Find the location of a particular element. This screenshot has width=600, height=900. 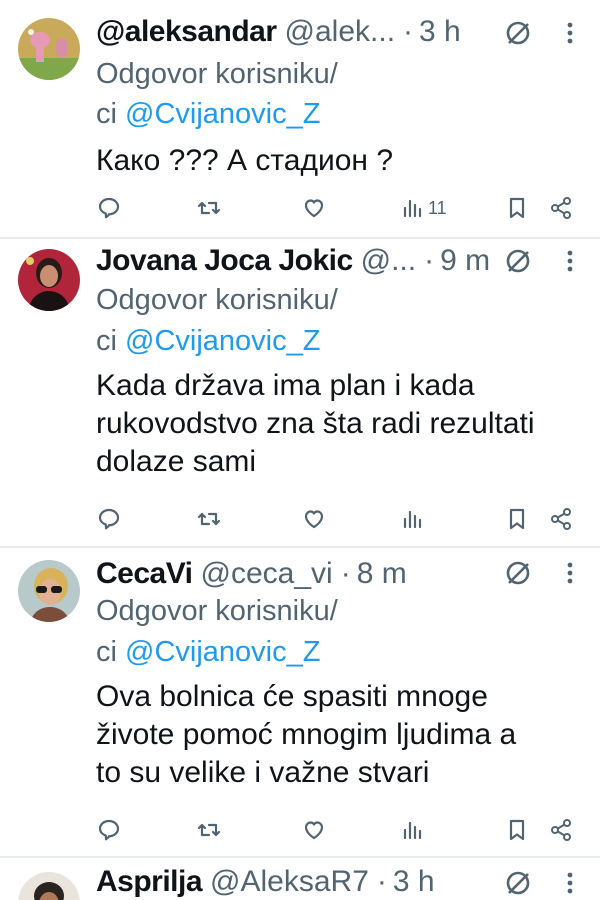

tweet-text: Како ??? А стадион ? is located at coordinates (333, 161).